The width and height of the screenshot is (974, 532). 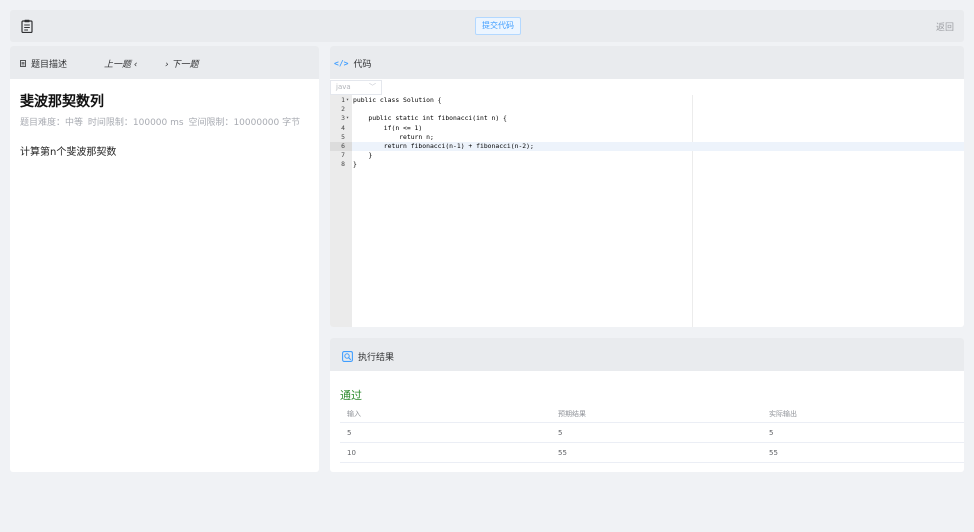 What do you see at coordinates (181, 63) in the screenshot?
I see `next-problem-button: › 下一题` at bounding box center [181, 63].